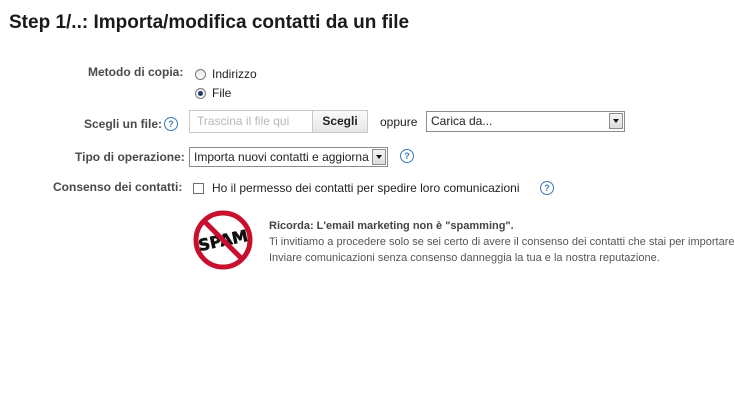 The height and width of the screenshot is (404, 735). I want to click on choose-file-button: Scegli, so click(340, 121).